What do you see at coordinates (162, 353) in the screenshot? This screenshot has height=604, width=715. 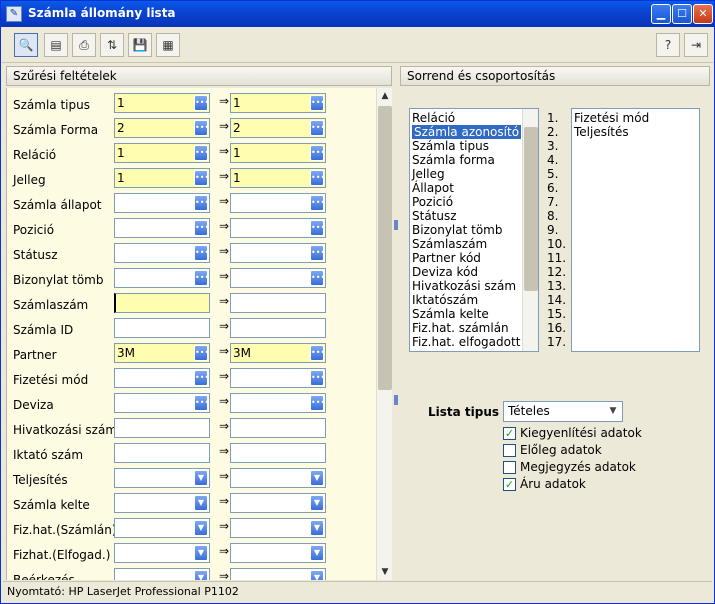 I see `filter-from-input: 3M •••` at bounding box center [162, 353].